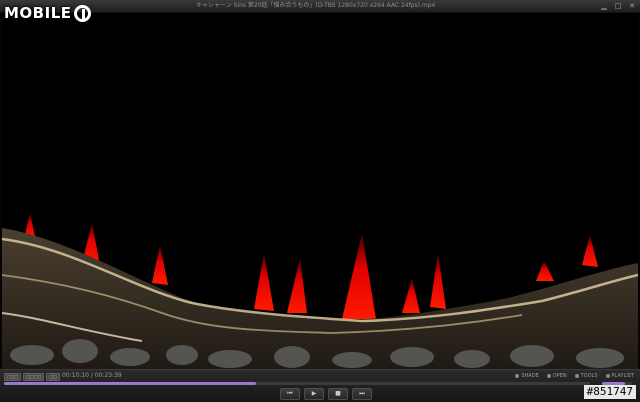 The height and width of the screenshot is (402, 640). Describe the element at coordinates (607, 376) in the screenshot. I see `playlist-icon` at that location.